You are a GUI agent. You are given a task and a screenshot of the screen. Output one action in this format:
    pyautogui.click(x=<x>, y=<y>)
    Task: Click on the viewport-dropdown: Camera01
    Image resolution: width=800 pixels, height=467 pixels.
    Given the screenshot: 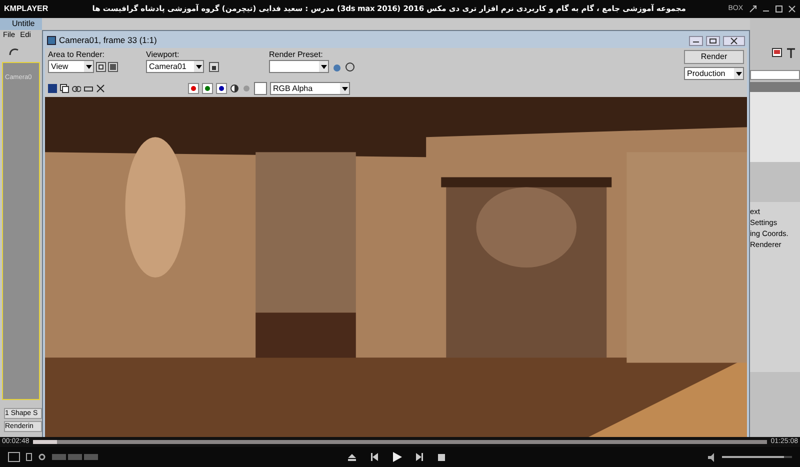 What is the action you would take?
    pyautogui.click(x=175, y=66)
    